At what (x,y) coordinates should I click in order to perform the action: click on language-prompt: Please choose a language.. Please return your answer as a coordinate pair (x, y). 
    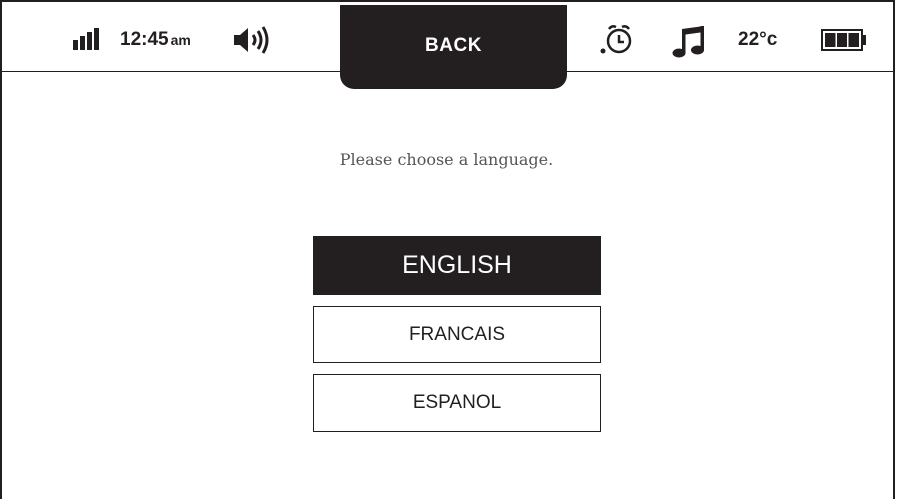
    Looking at the image, I should click on (446, 159).